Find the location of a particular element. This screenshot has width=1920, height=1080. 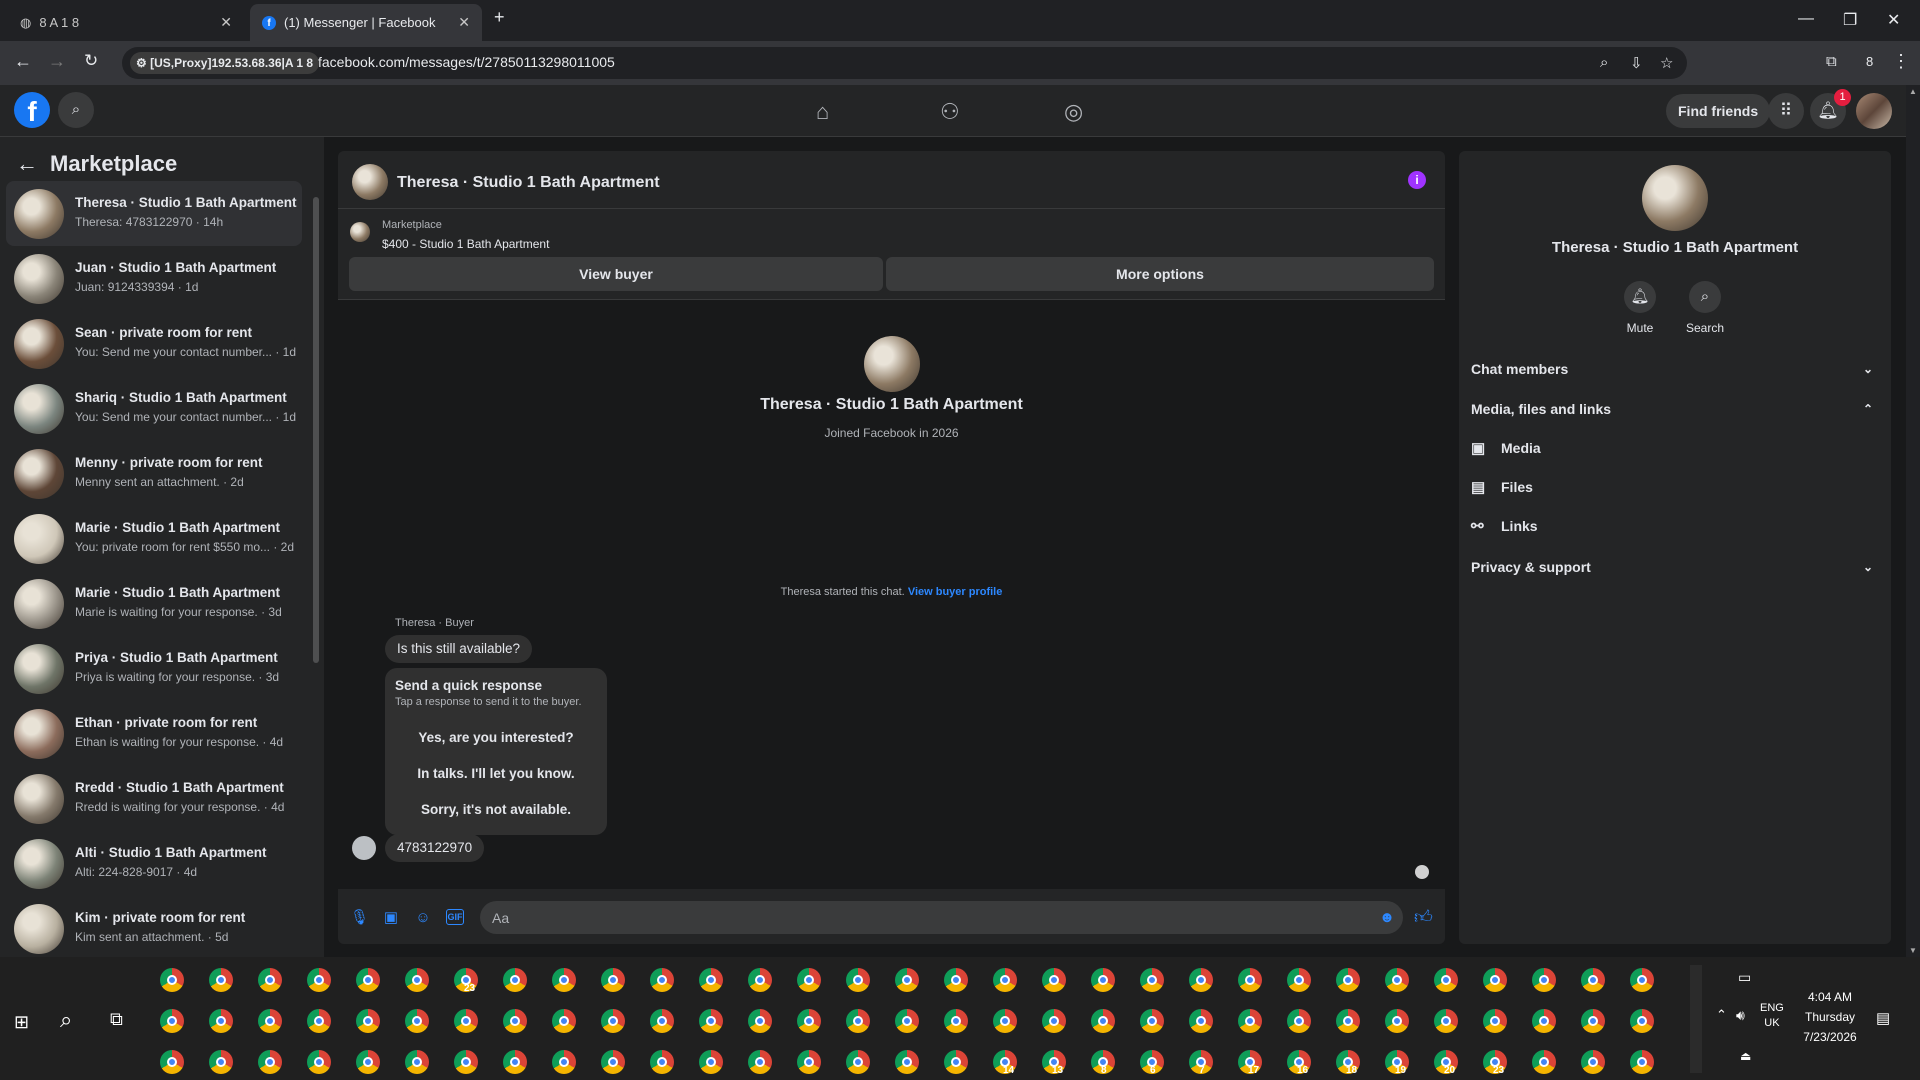

quick-response-option: Sorry, it's not available. is located at coordinates (496, 809).